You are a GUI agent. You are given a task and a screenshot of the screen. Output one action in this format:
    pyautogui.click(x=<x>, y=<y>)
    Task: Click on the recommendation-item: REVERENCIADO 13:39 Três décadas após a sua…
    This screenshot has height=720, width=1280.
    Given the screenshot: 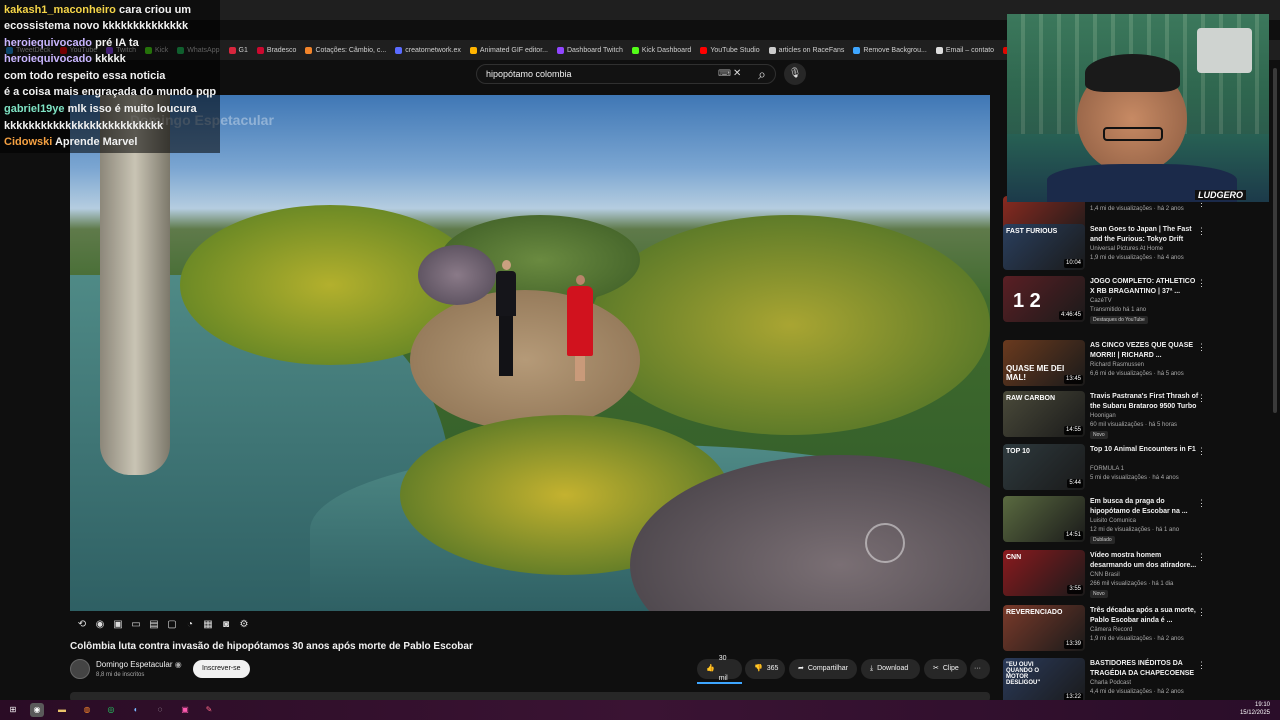 What is the action you would take?
    pyautogui.click(x=1138, y=630)
    